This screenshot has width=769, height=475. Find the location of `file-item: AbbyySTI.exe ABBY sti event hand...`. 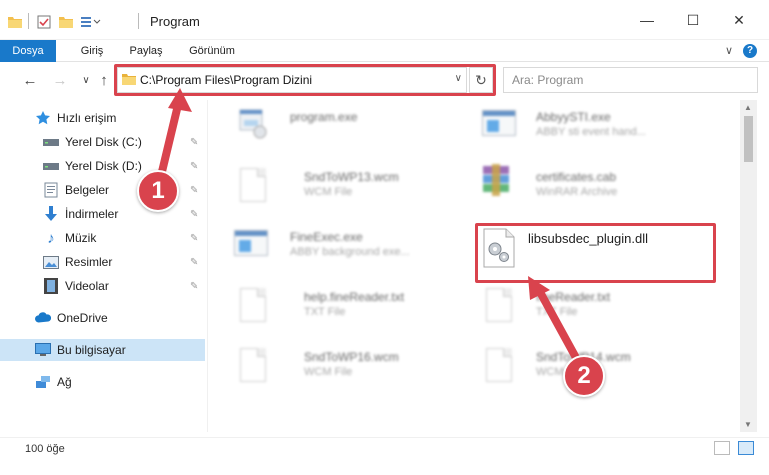

file-item: AbbyySTI.exe ABBY sti event hand... is located at coordinates (600, 129).